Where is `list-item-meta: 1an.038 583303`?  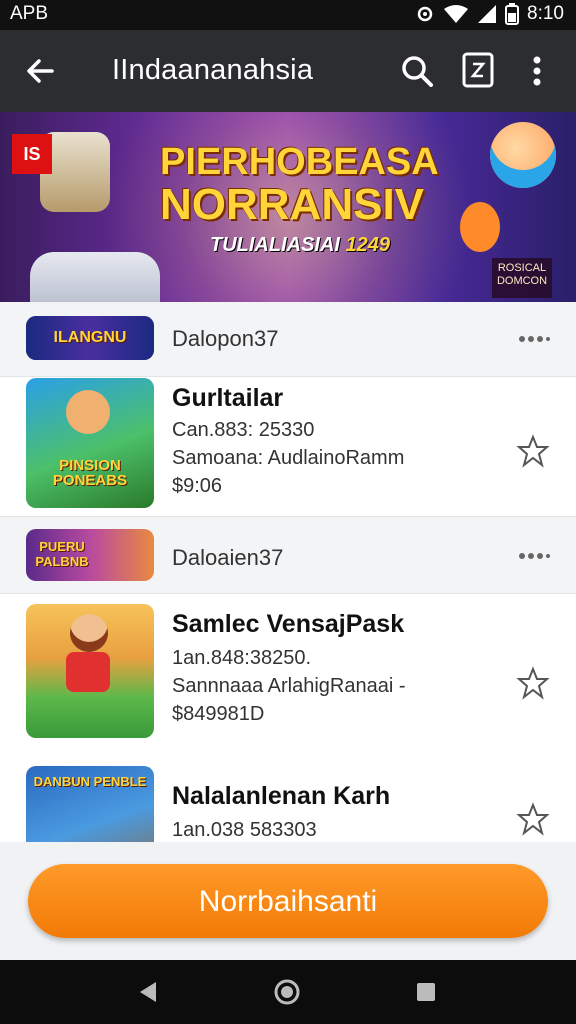 list-item-meta: 1an.038 583303 is located at coordinates (244, 829).